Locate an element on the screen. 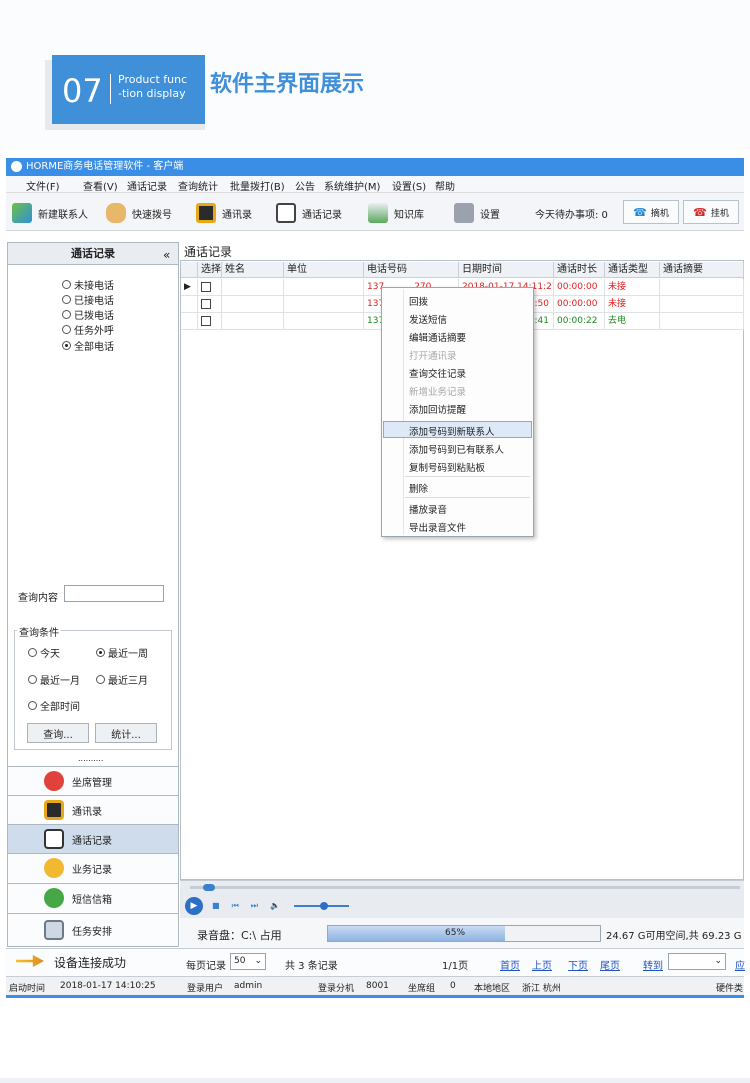 Image resolution: width=750 pixels, height=1083 pixels. nav-label: 通讯录 is located at coordinates (87, 812).